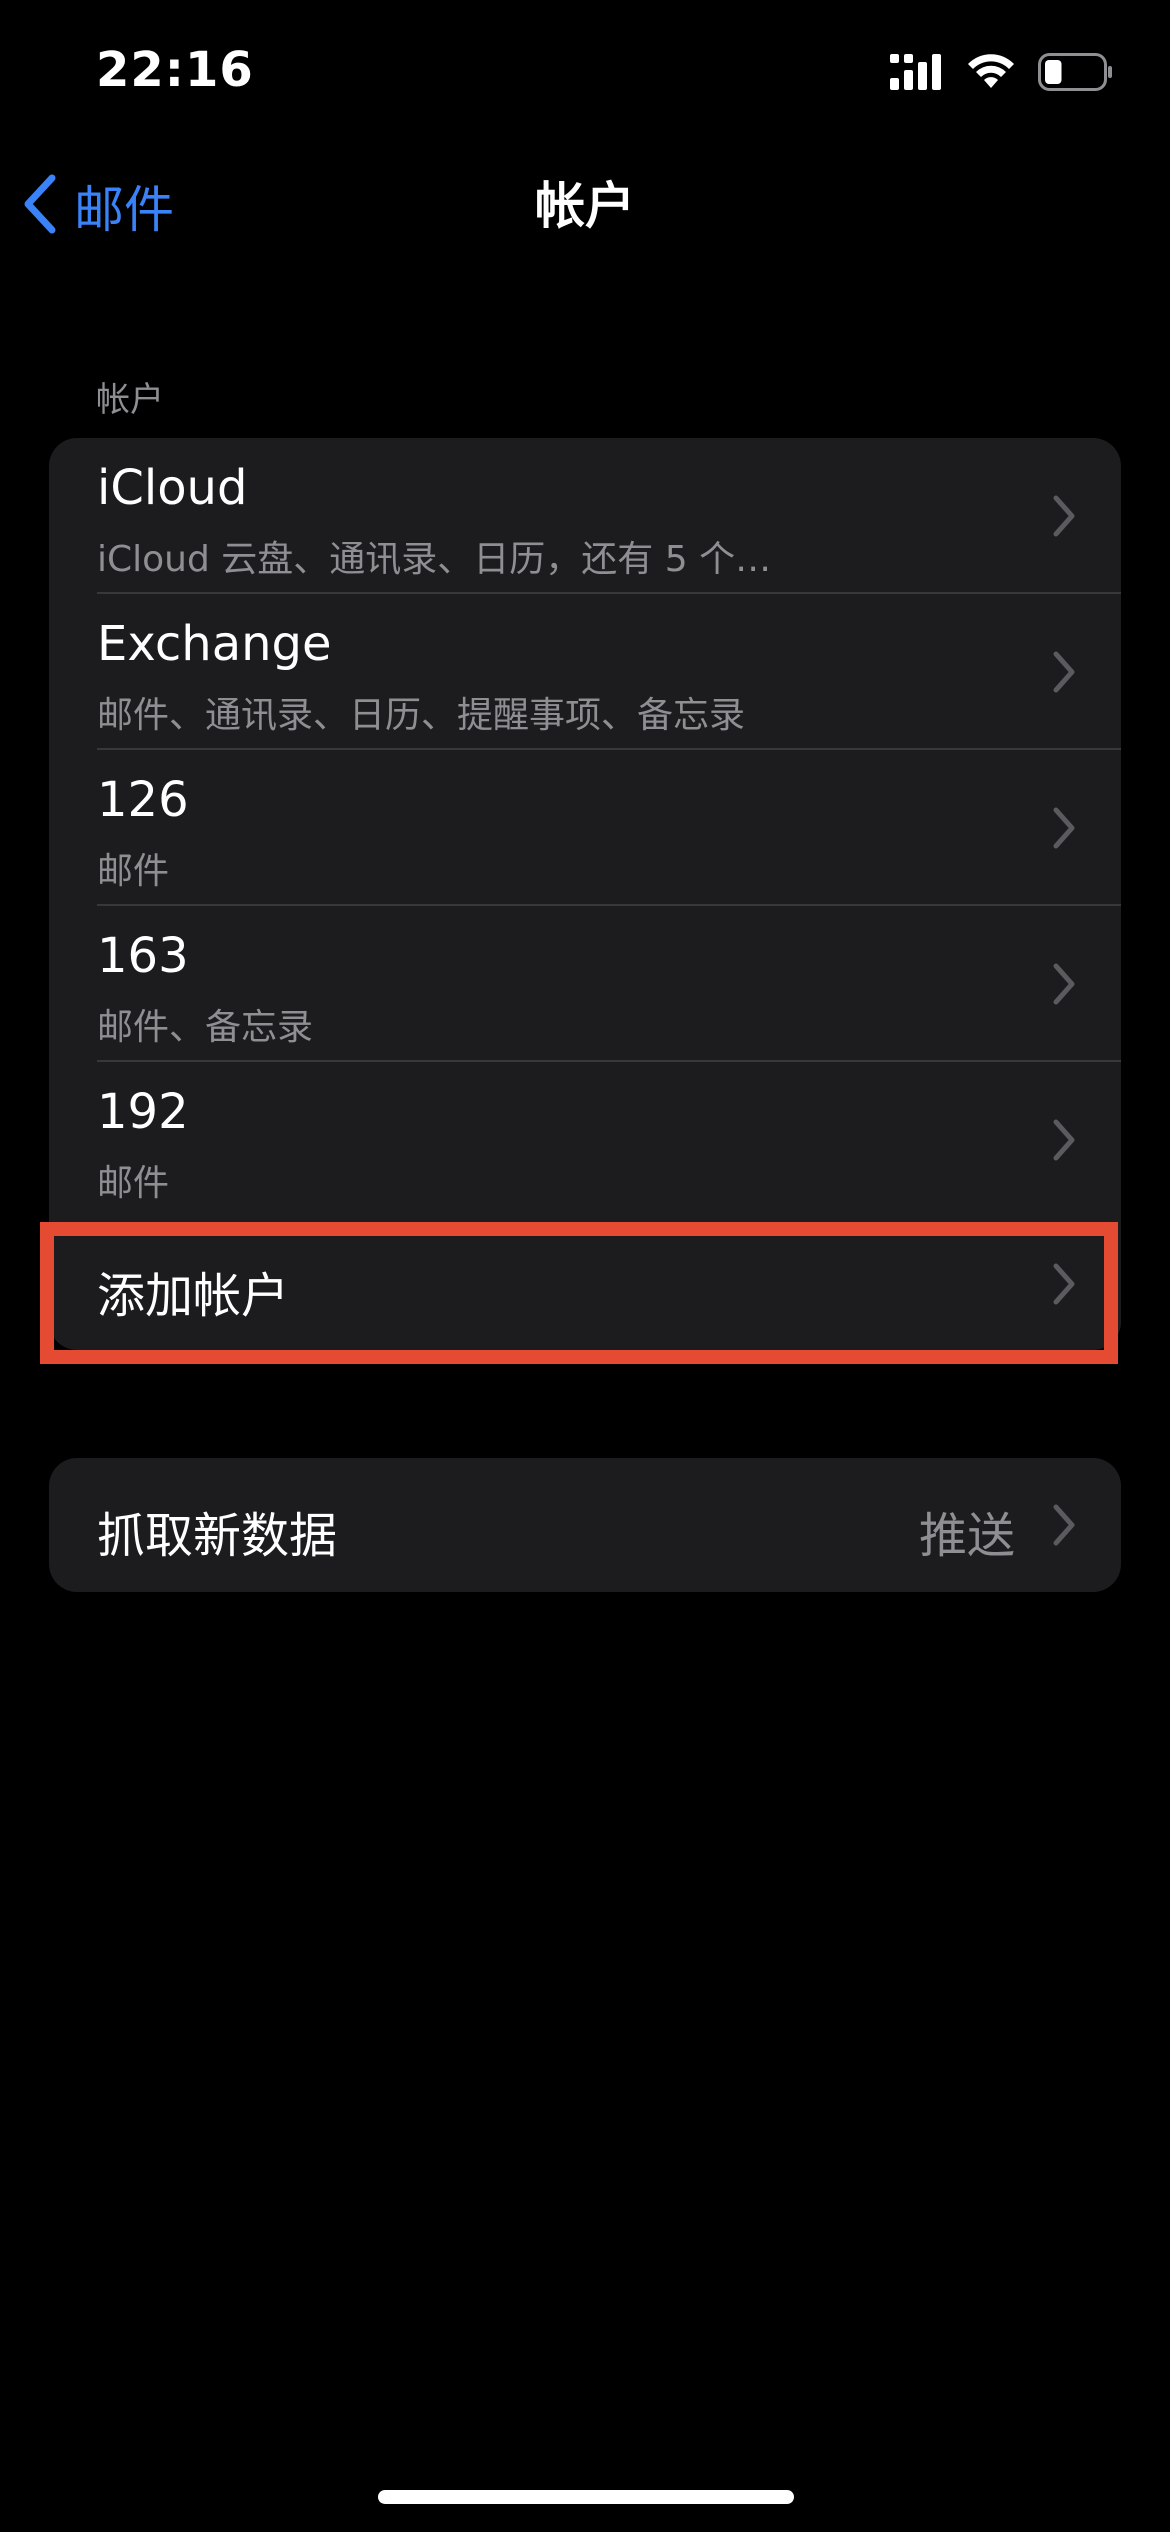  Describe the element at coordinates (585, 984) in the screenshot. I see `account-row-163: 163 邮件、备忘录` at that location.